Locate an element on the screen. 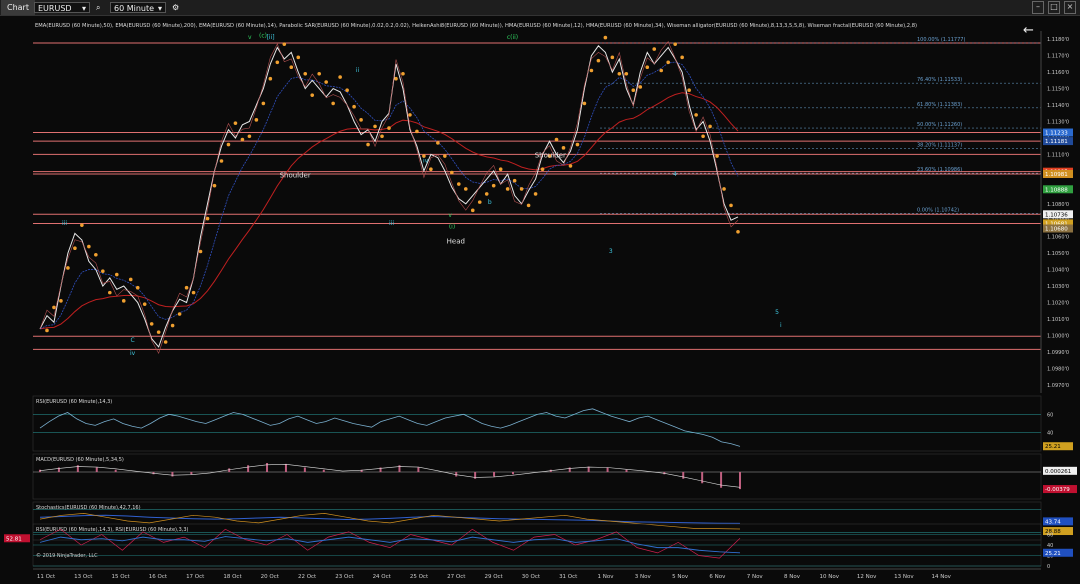 The height and width of the screenshot is (584, 1080). rsi-tick-label: 40 is located at coordinates (1050, 434).